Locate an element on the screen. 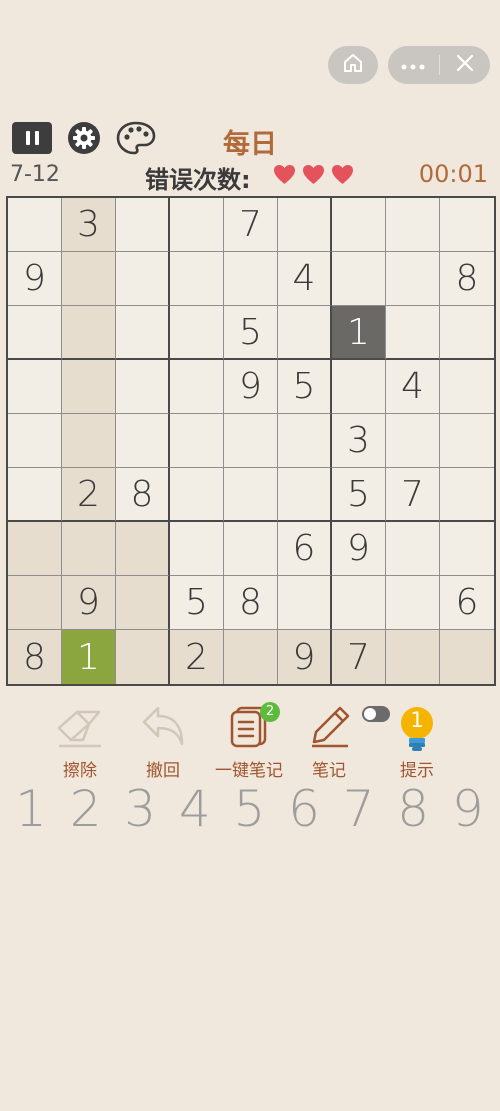 The image size is (500, 1111). board-cell-r2c1: 9 is located at coordinates (35, 279).